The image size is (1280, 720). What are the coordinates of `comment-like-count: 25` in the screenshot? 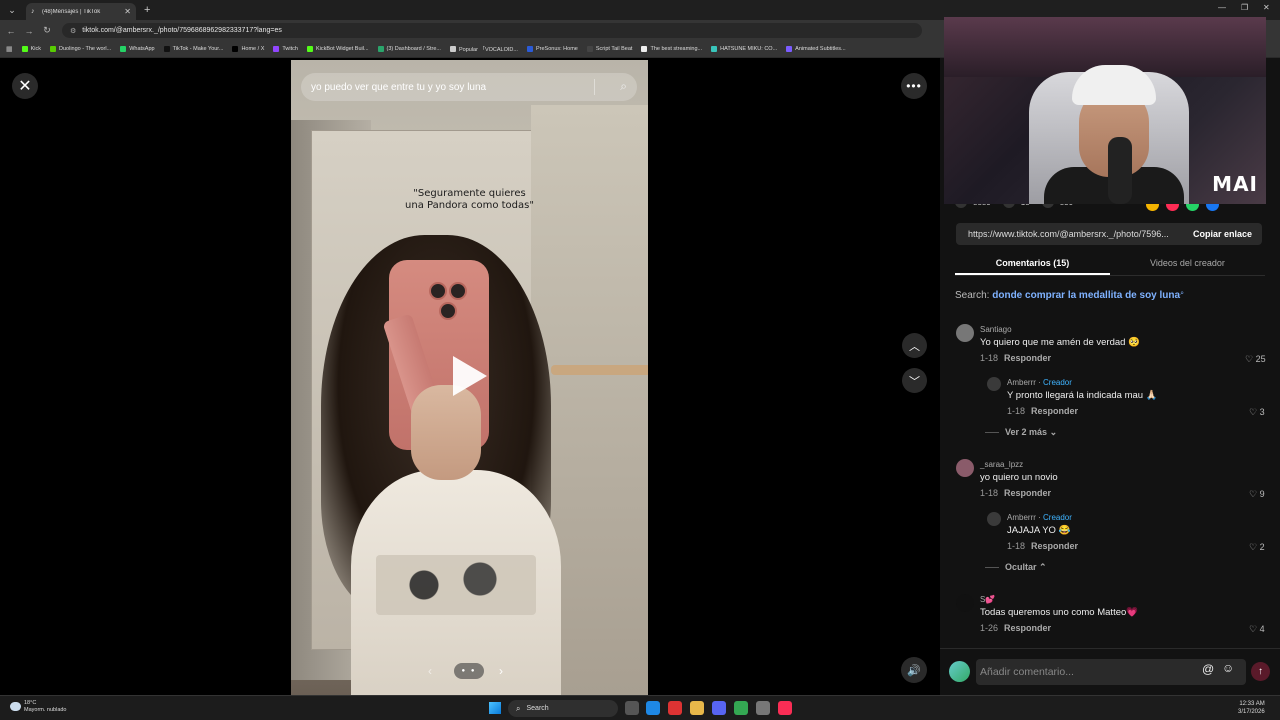 It's located at (1260, 359).